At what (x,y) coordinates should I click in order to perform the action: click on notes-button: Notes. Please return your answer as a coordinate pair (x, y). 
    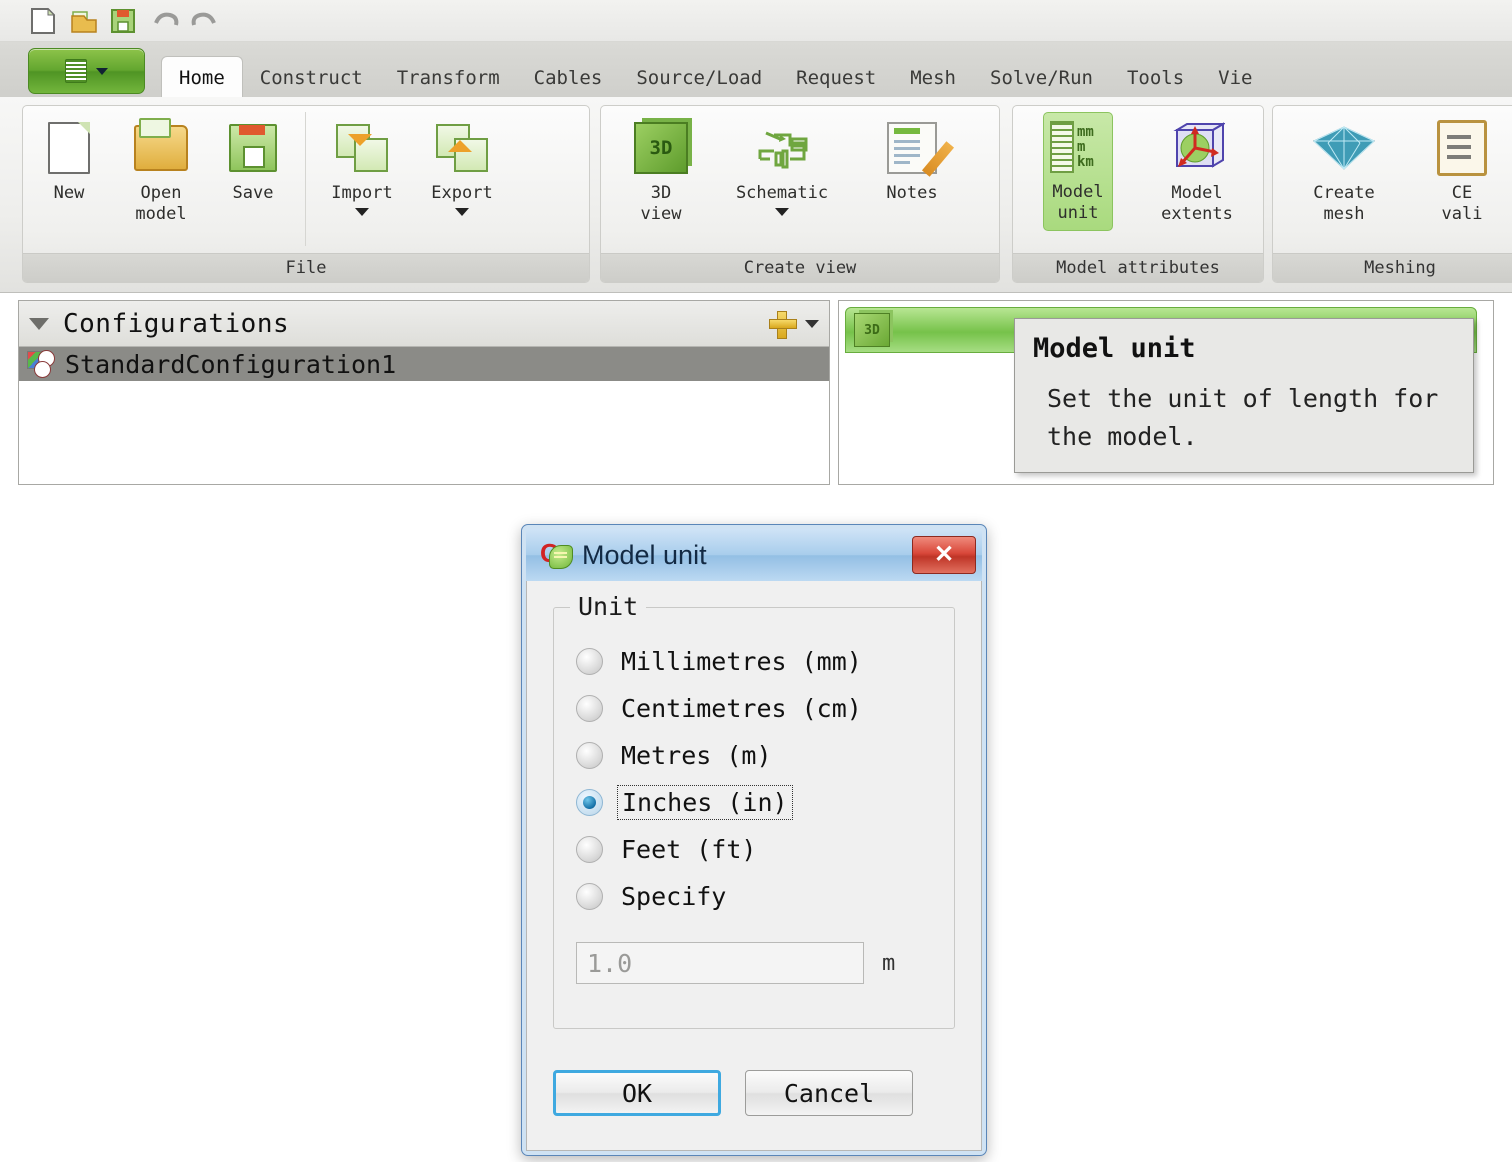
    Looking at the image, I should click on (912, 158).